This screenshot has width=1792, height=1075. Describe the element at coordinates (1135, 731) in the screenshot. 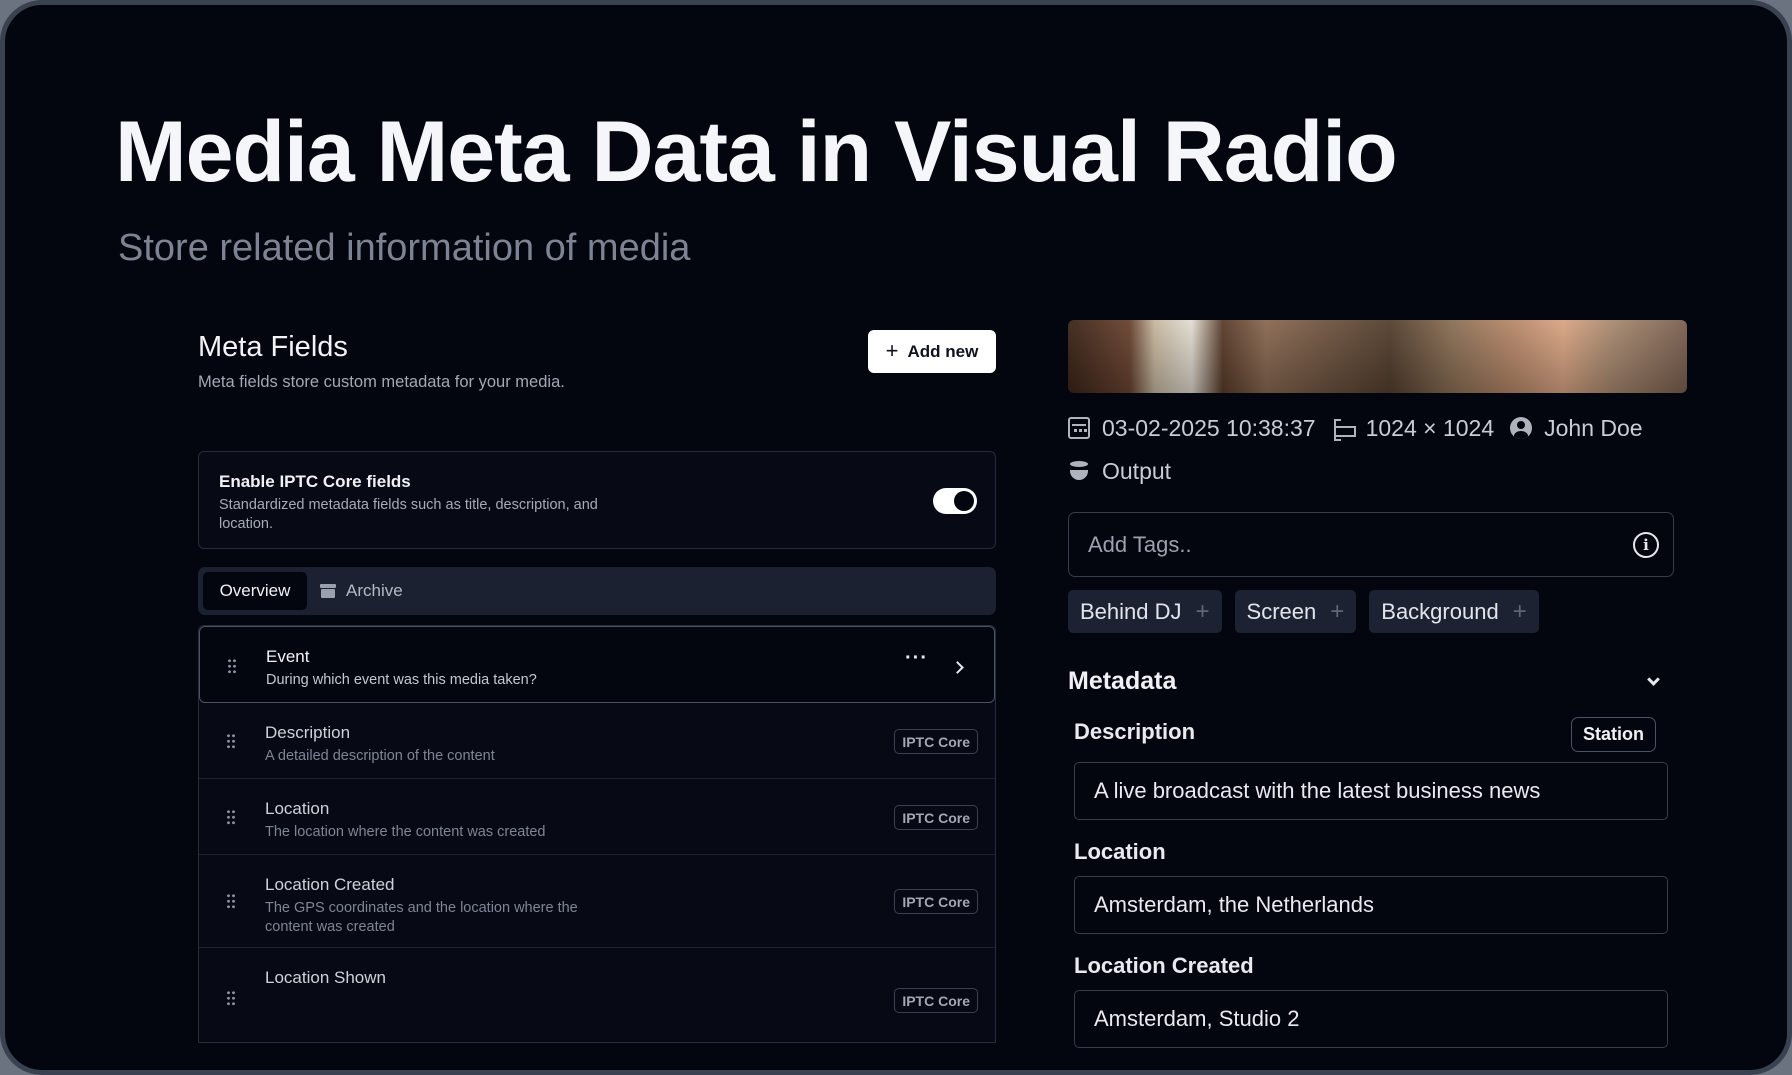

I see `metadata-label-description: Description` at that location.